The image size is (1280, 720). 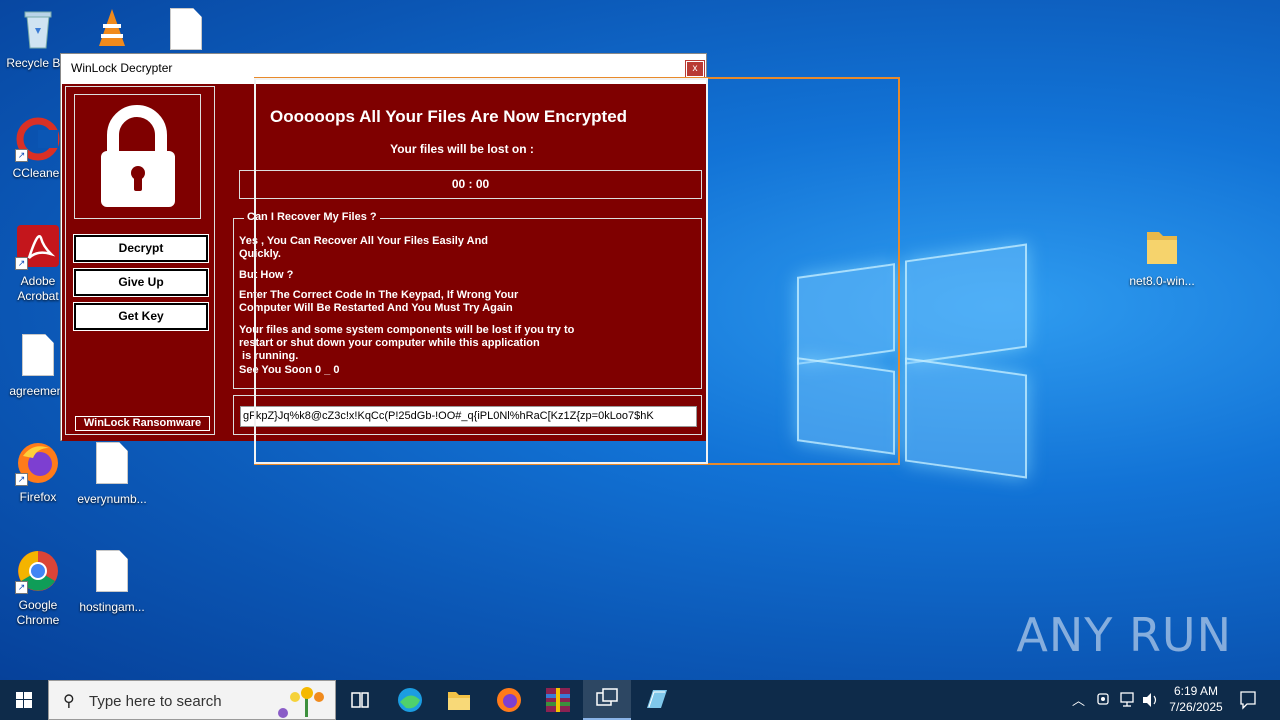 I want to click on close-button: x, so click(x=695, y=69).